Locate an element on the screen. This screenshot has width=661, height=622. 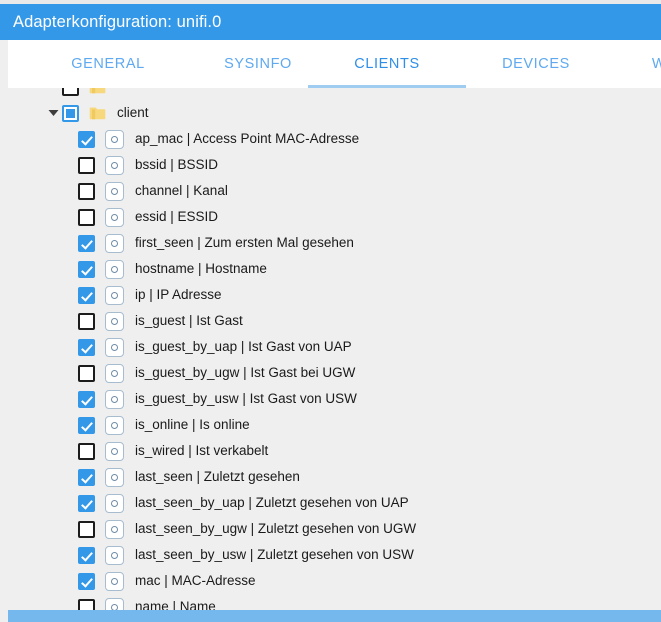
tab-label: DEVICES is located at coordinates (536, 64).